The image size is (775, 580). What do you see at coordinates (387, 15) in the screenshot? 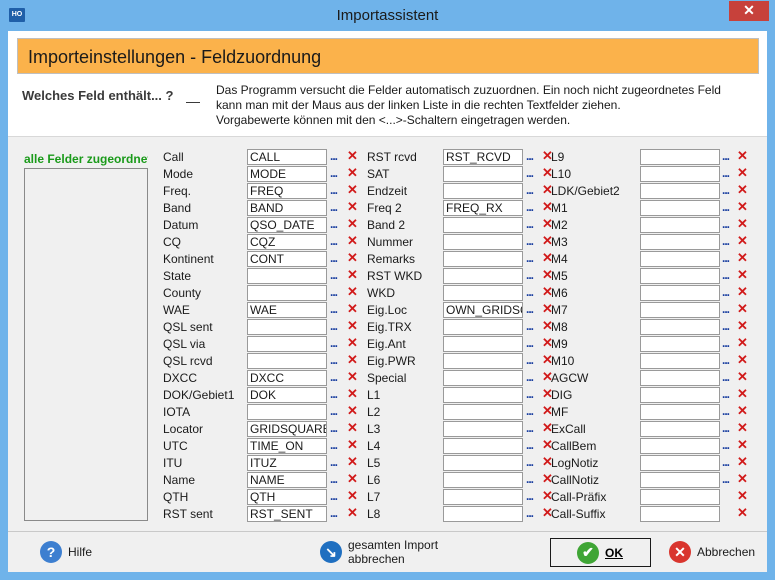
I see `title-bar: HO Importassistent ✕` at bounding box center [387, 15].